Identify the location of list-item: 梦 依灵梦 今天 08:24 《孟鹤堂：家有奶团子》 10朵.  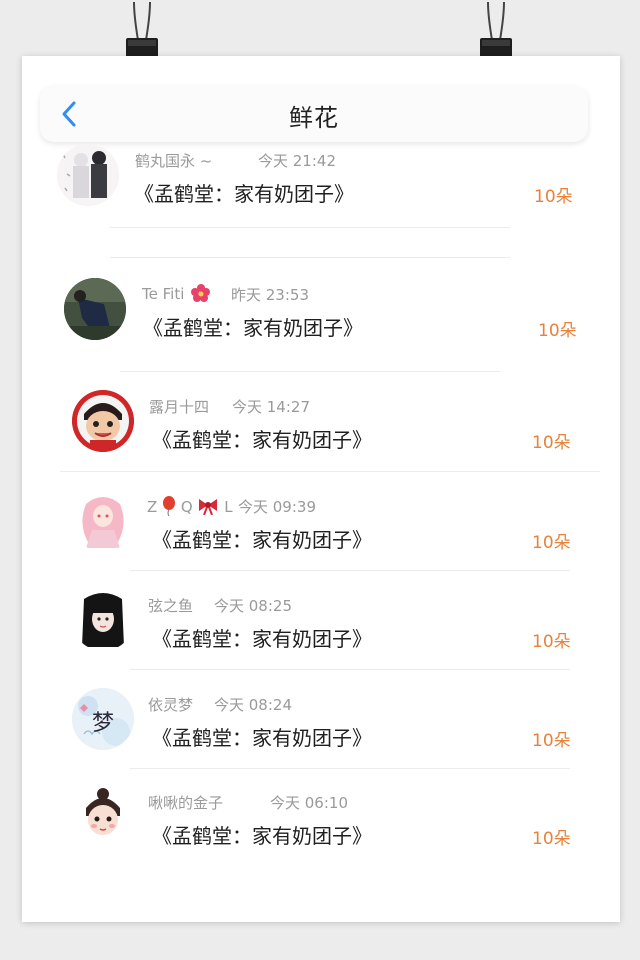
(321, 728).